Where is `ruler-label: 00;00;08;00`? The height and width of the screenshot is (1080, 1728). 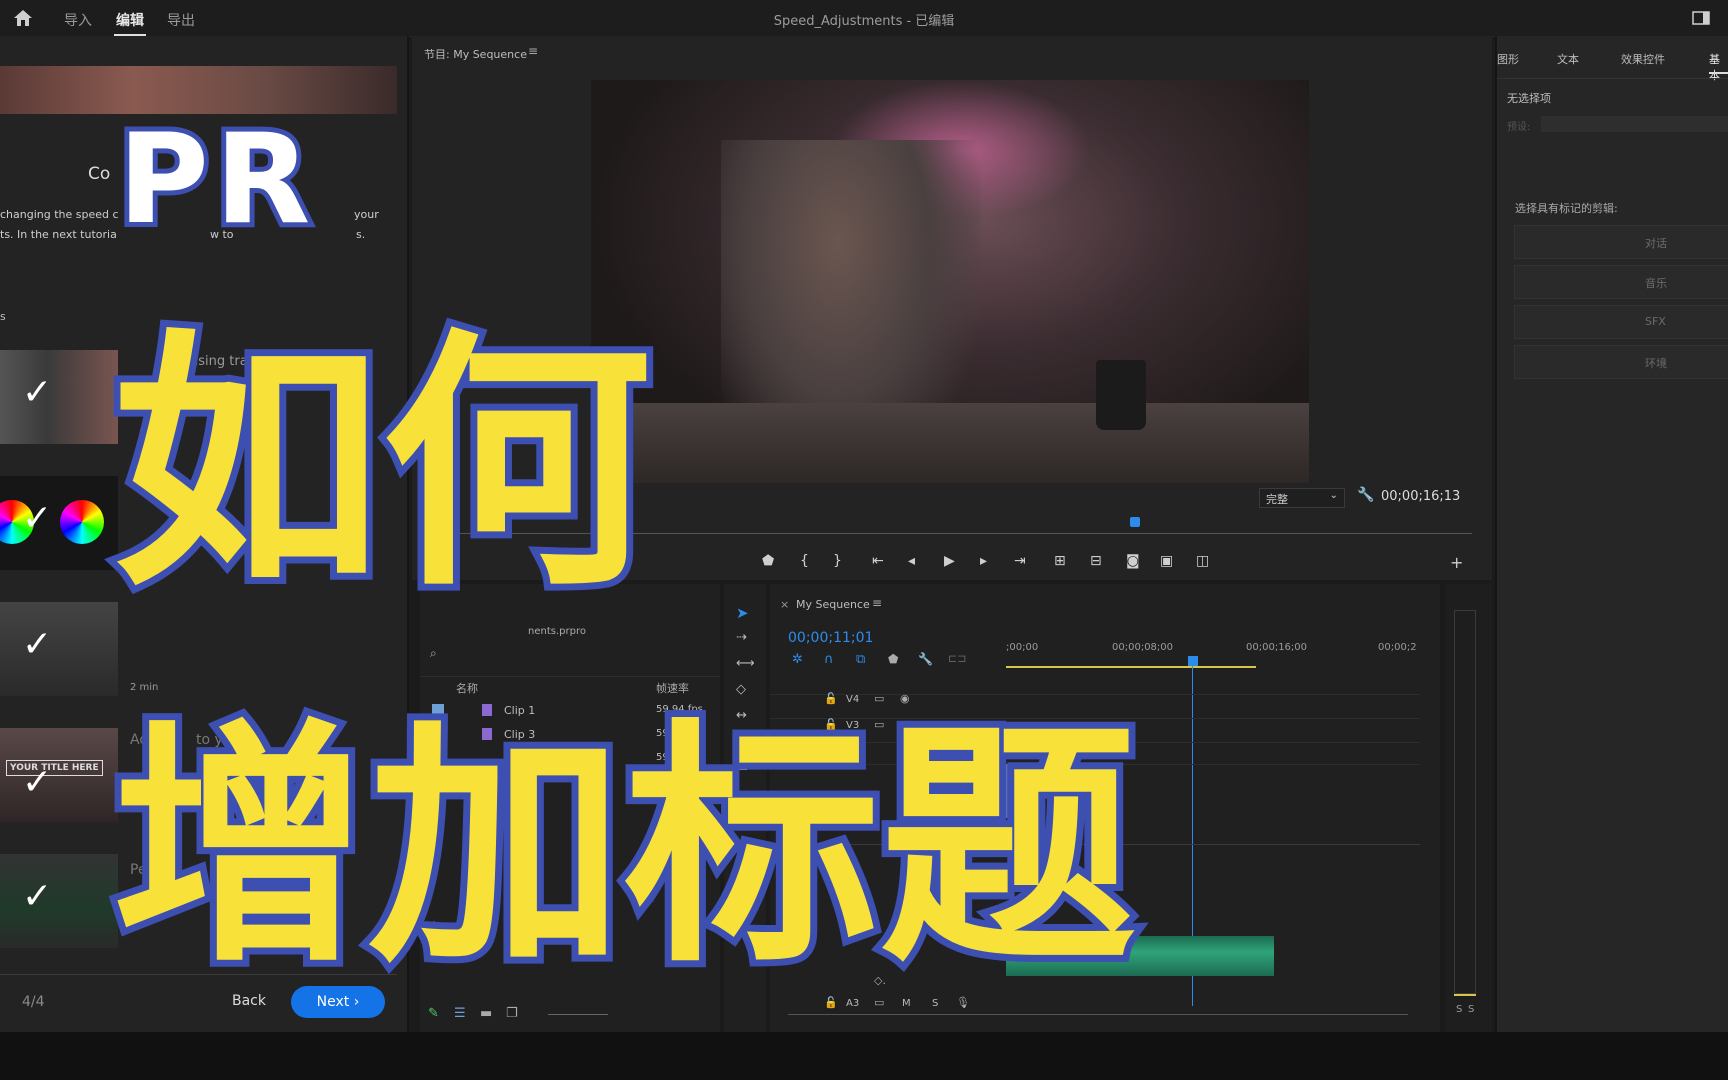 ruler-label: 00;00;08;00 is located at coordinates (1143, 647).